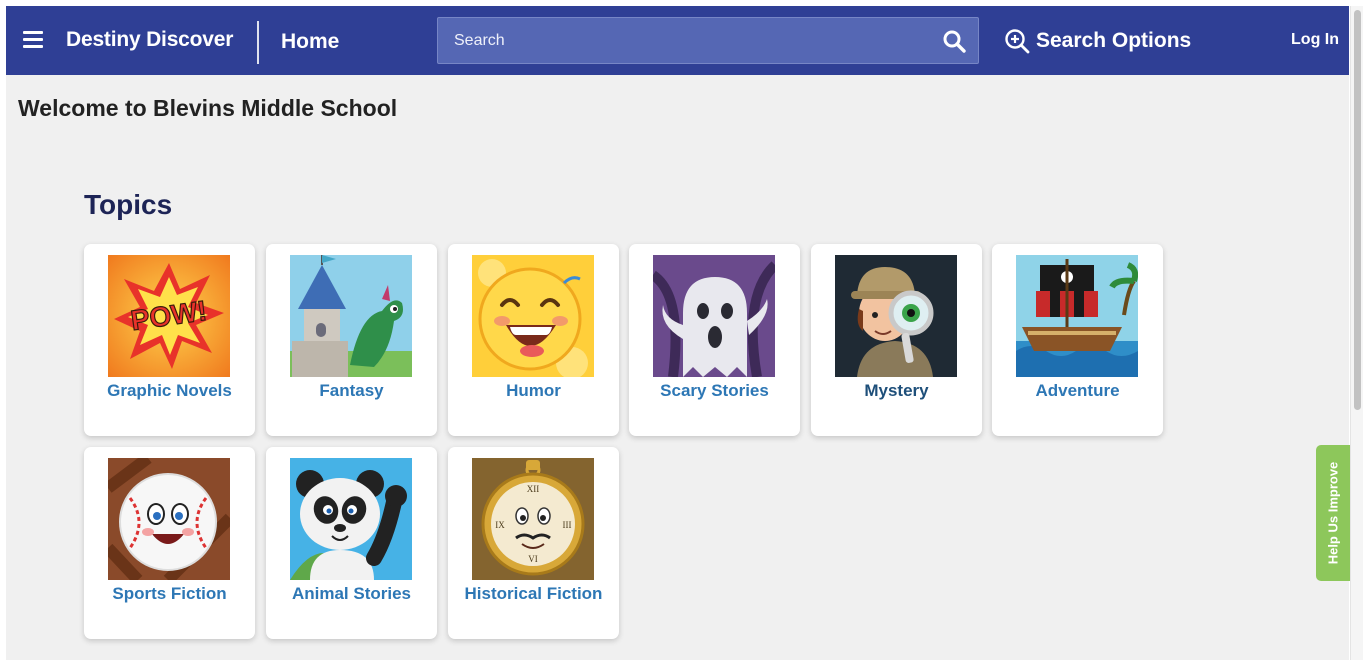  I want to click on topic-card-scary-stories: Scary Stories, so click(714, 340).